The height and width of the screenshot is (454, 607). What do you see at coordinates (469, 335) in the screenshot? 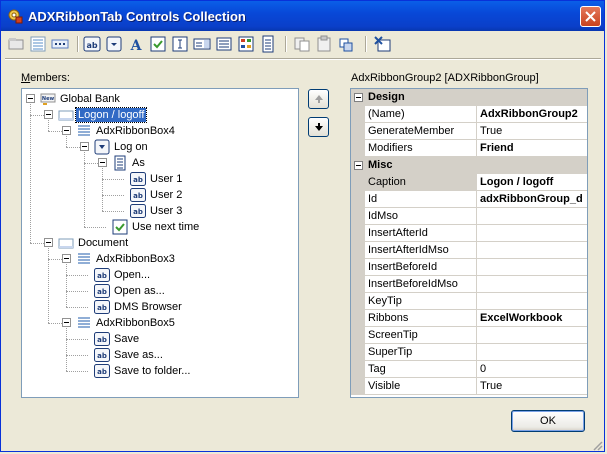
I see `property-row: ScreenTip` at bounding box center [469, 335].